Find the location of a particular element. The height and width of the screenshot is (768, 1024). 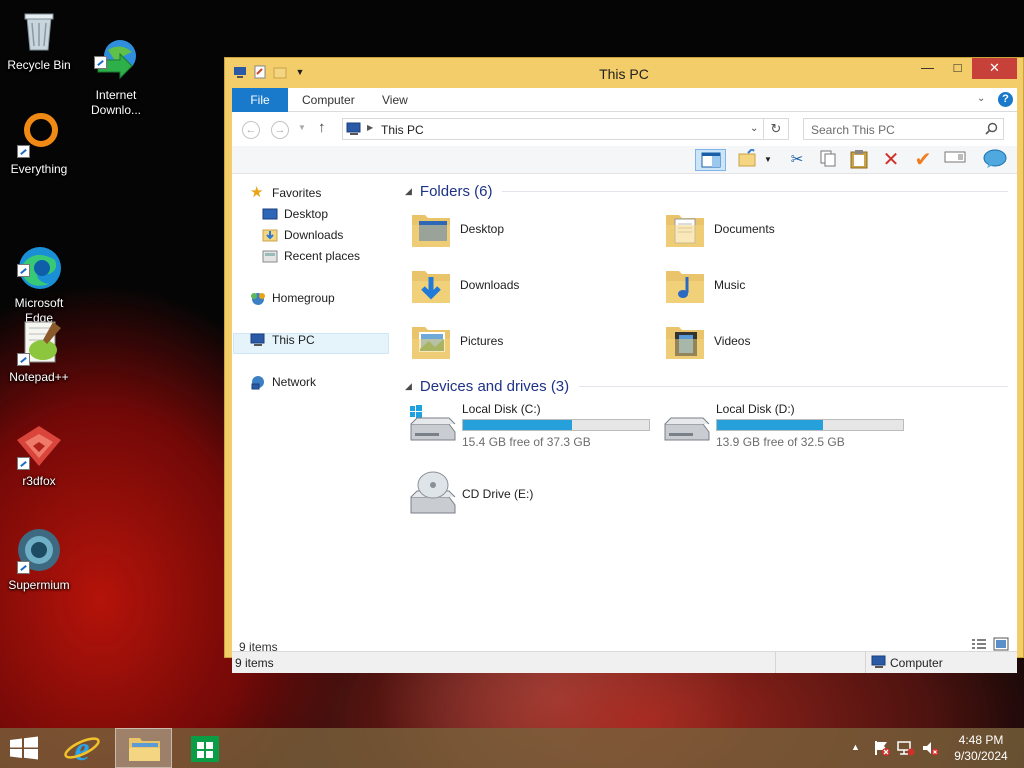

nav-item-favorites: ★ Favorites is located at coordinates (285, 193).